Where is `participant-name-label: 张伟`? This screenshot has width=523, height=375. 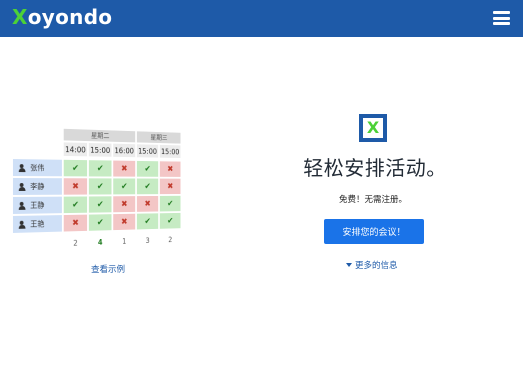
participant-name-label: 张伟 is located at coordinates (37, 168).